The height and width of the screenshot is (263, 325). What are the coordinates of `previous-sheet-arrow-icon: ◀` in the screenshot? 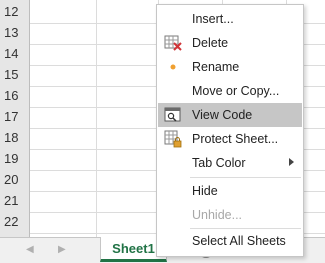 It's located at (30, 249).